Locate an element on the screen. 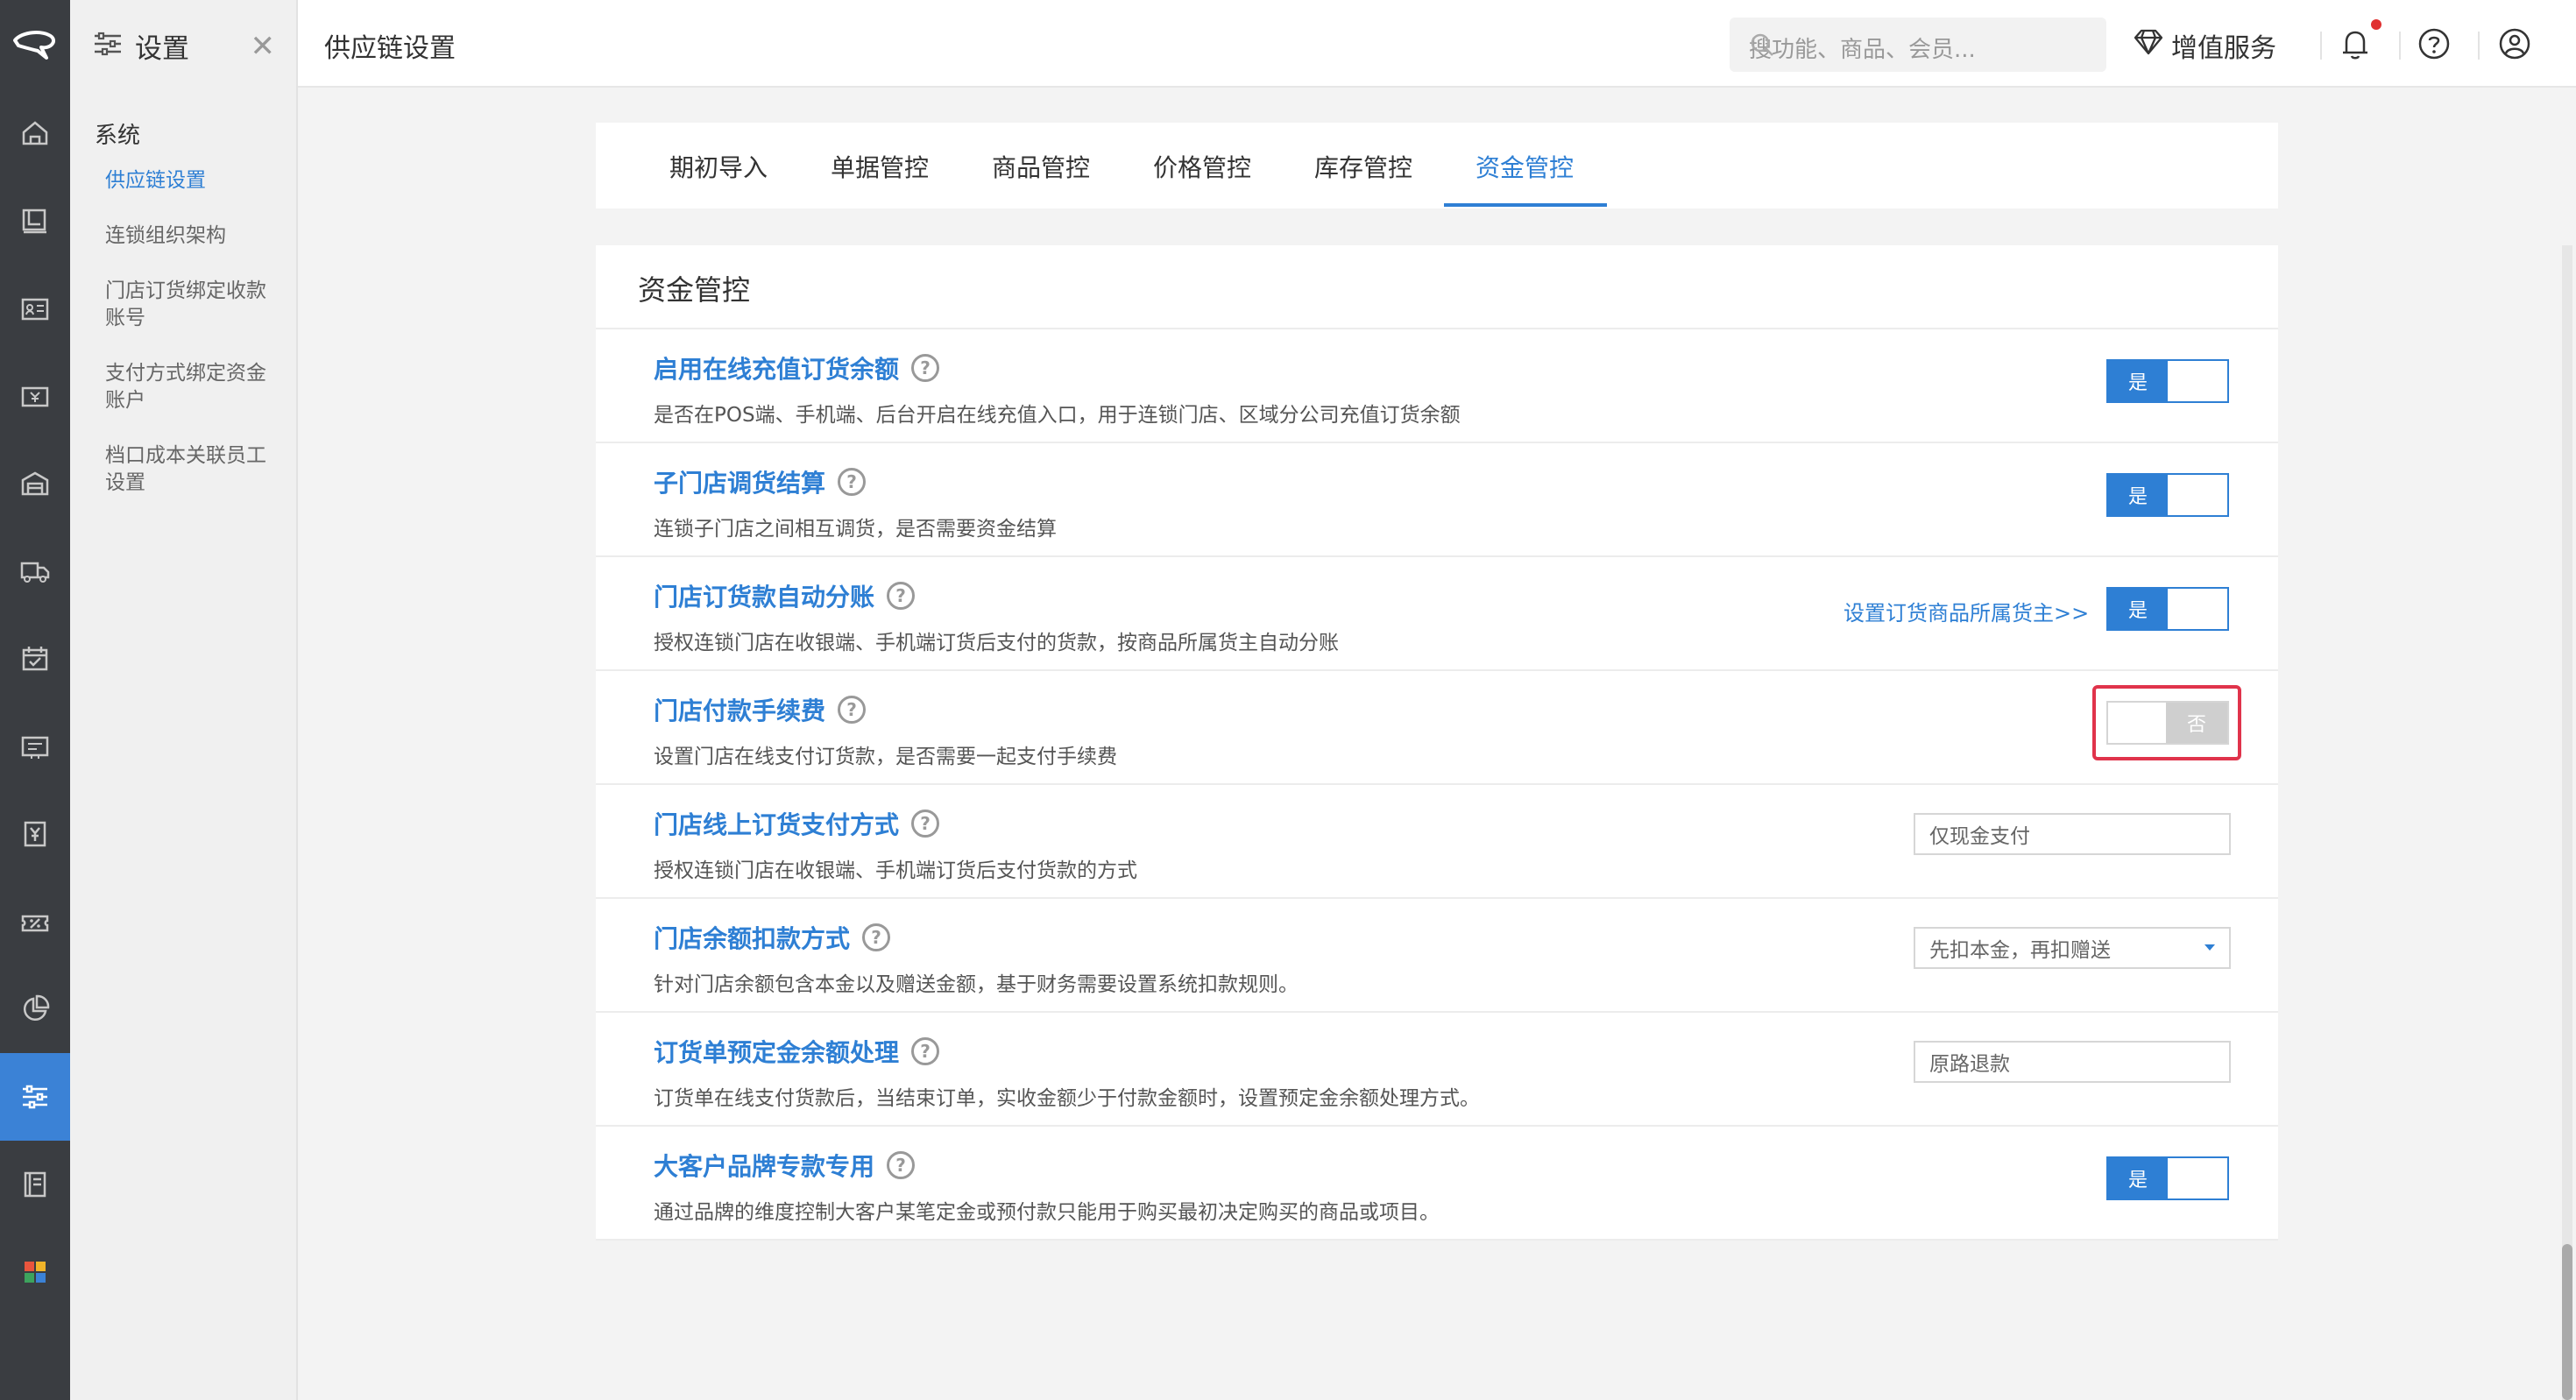 This screenshot has width=2576, height=1400. setting-title: 大客户品牌专款专用 is located at coordinates (764, 1166).